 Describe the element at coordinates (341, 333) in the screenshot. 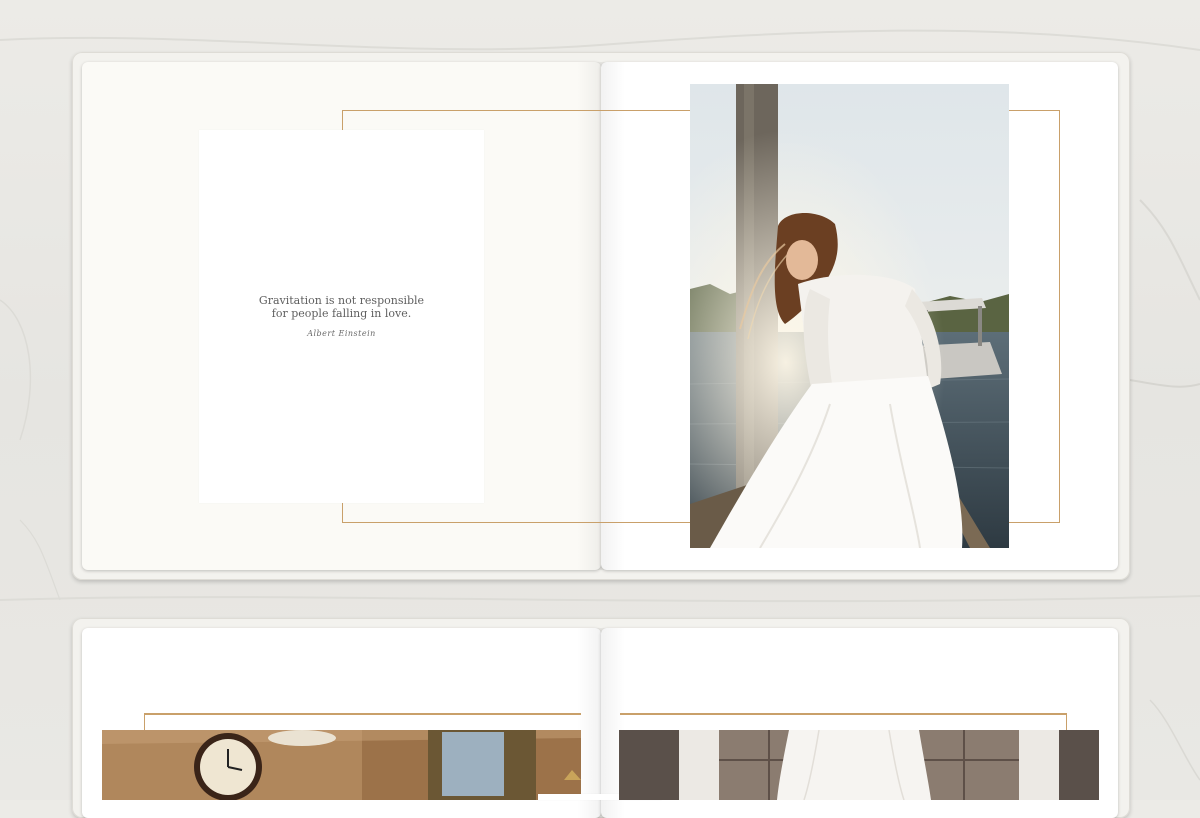

I see `quote-author-signature: Albert Einstein` at that location.